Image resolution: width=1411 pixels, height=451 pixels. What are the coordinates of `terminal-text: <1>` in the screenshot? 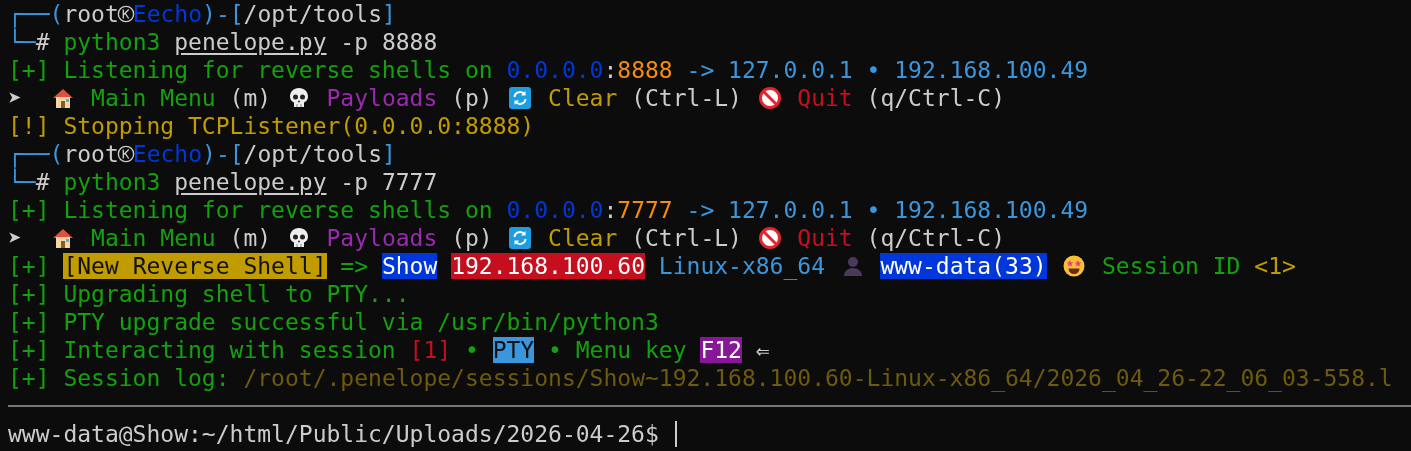 It's located at (1275, 266).